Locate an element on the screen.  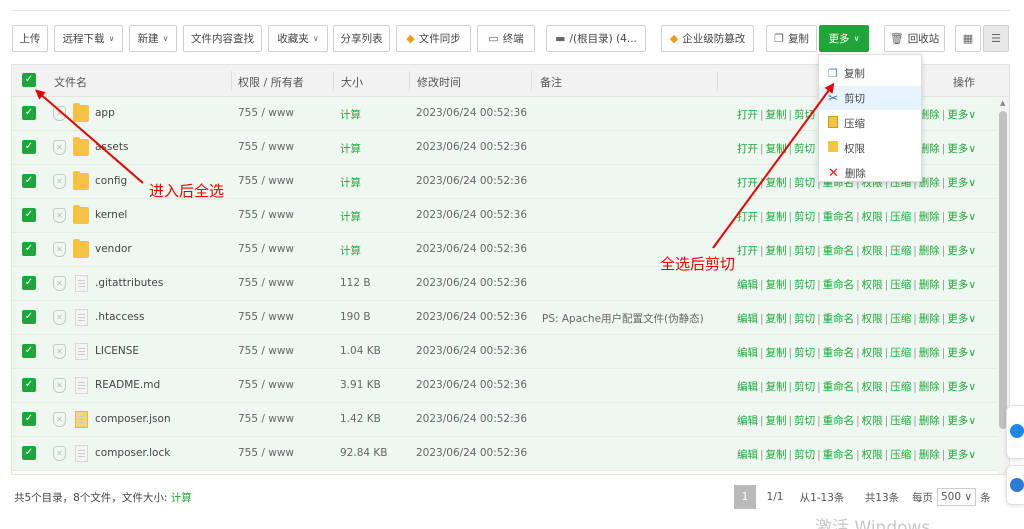
annotation-select-all: 进入后全选 is located at coordinates (187, 191).